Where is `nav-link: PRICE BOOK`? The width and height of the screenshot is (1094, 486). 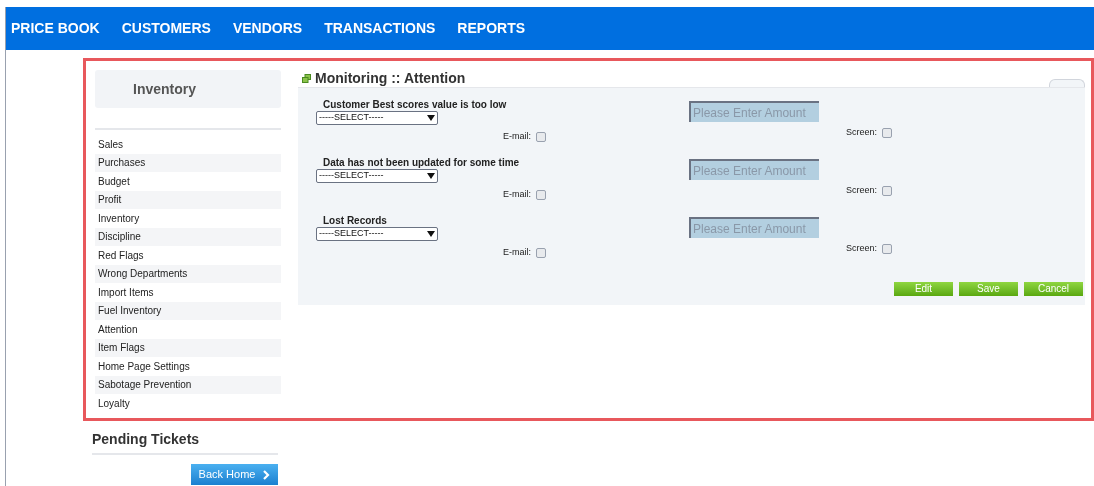 nav-link: PRICE BOOK is located at coordinates (55, 28).